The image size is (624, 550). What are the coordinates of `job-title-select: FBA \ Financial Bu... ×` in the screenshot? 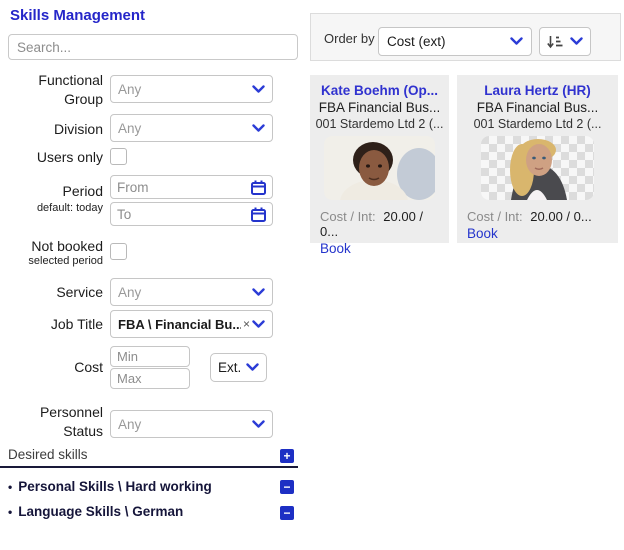 It's located at (191, 324).